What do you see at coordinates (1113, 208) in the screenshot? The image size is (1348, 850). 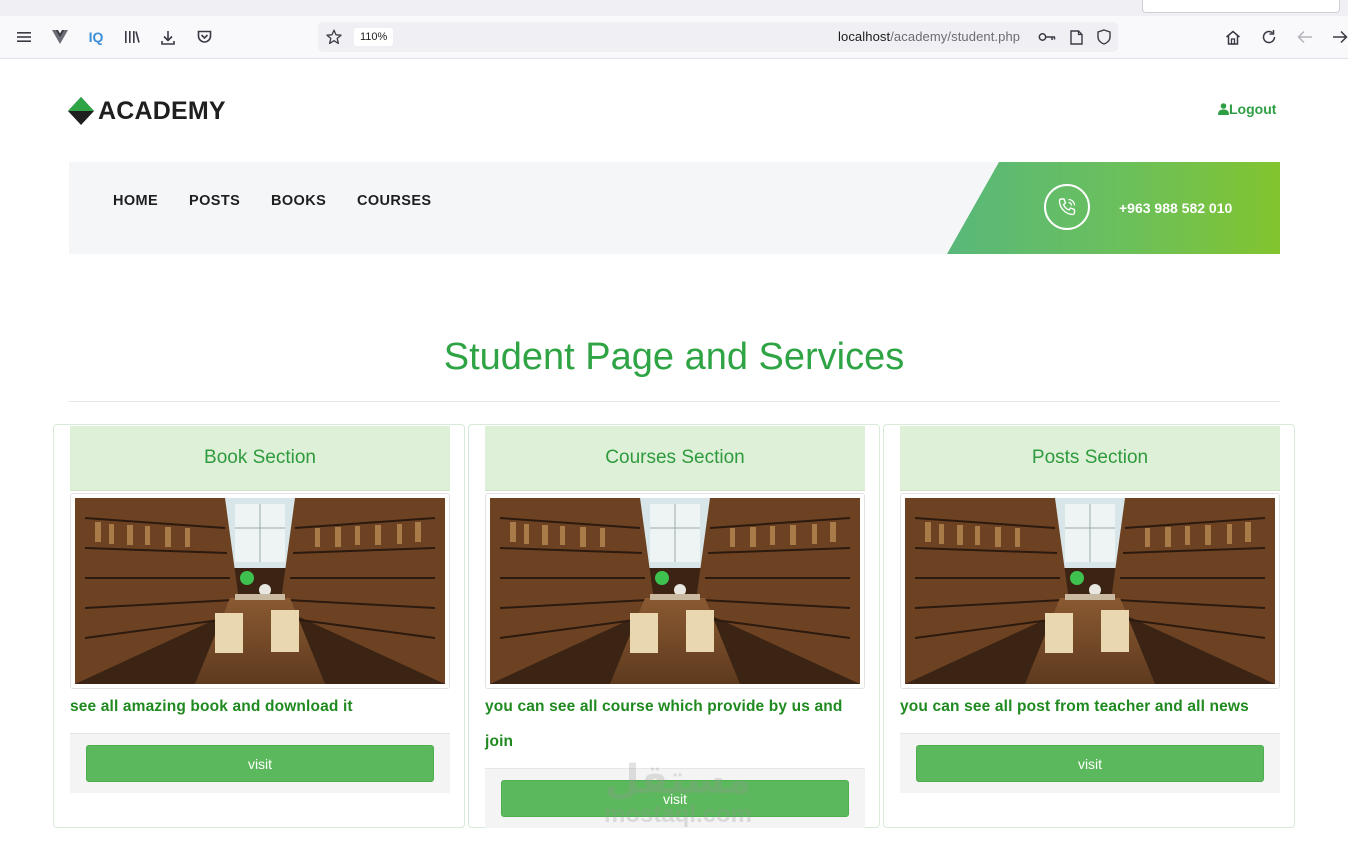 I see `phone-panel: +963 988 582 010` at bounding box center [1113, 208].